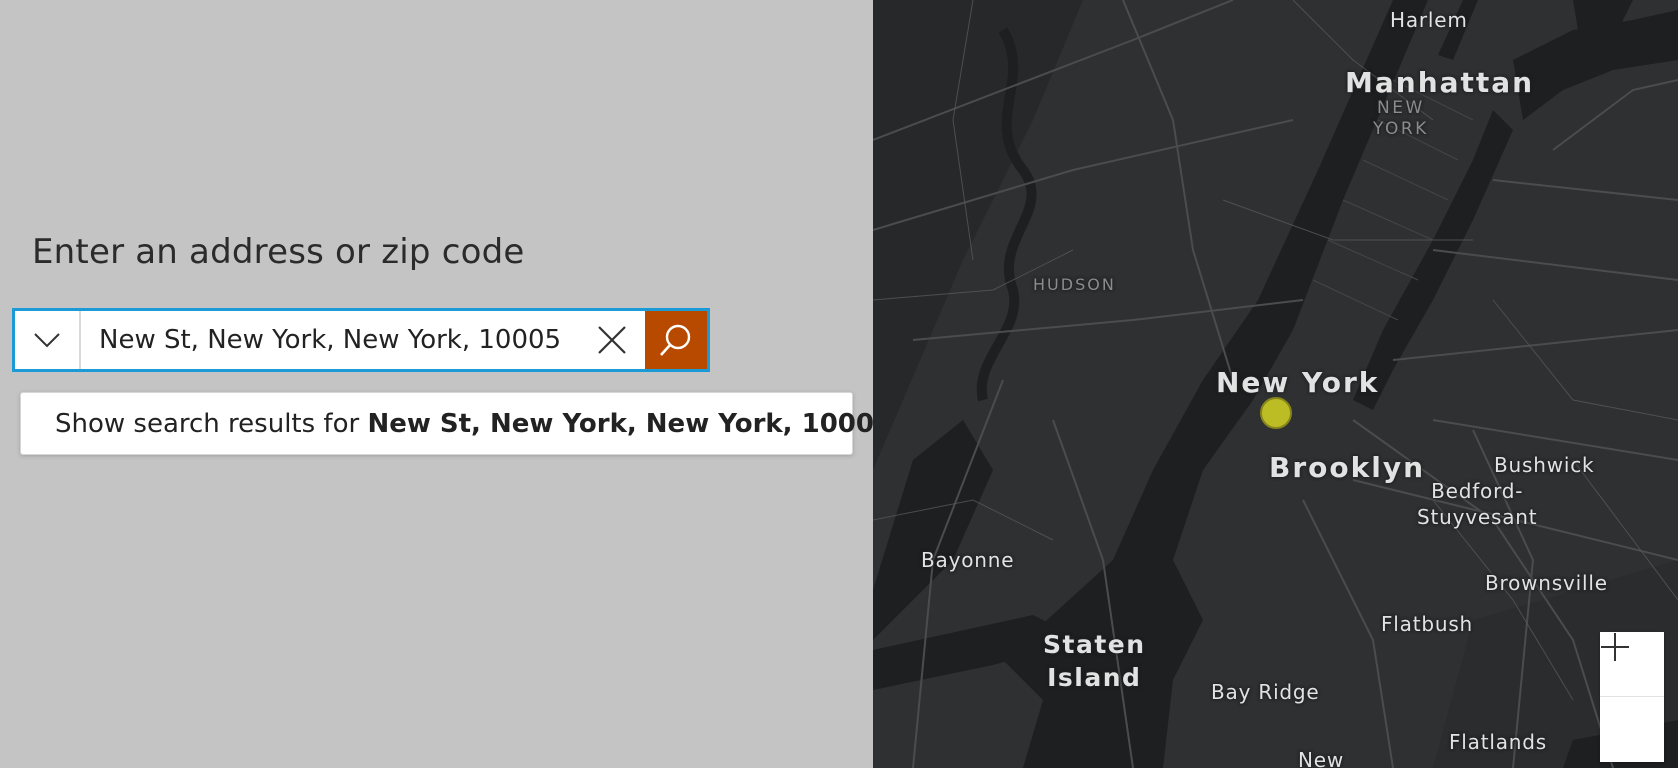 Image resolution: width=1678 pixels, height=768 pixels. I want to click on map-label-bayonne: Bayonne, so click(968, 560).